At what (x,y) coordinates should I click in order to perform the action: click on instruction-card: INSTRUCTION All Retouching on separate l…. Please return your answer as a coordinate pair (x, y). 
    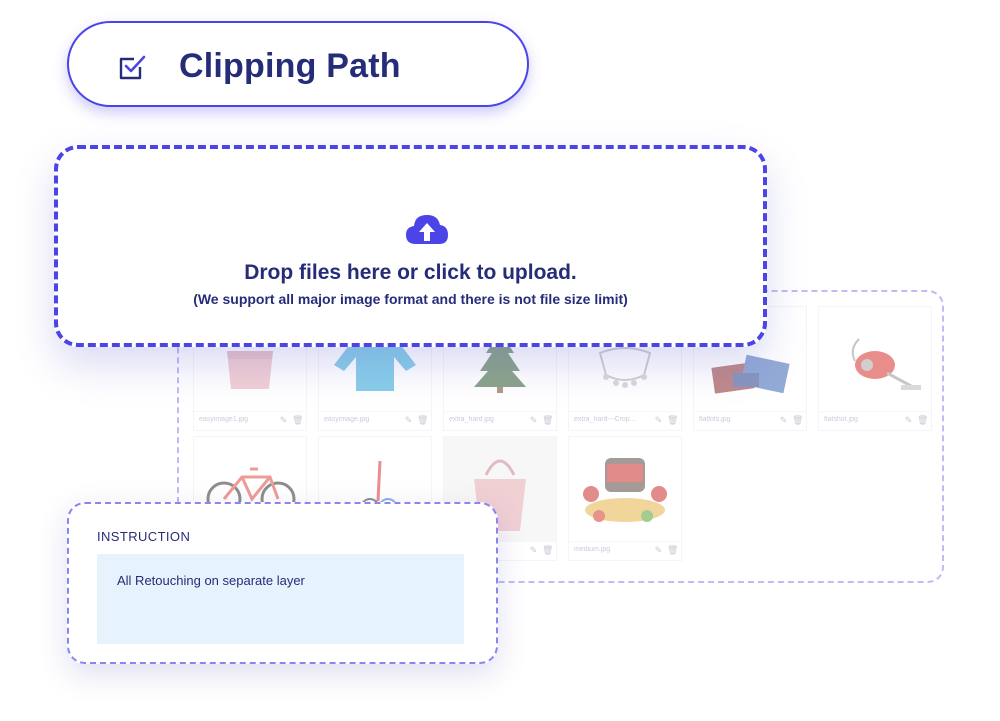
    Looking at the image, I should click on (282, 583).